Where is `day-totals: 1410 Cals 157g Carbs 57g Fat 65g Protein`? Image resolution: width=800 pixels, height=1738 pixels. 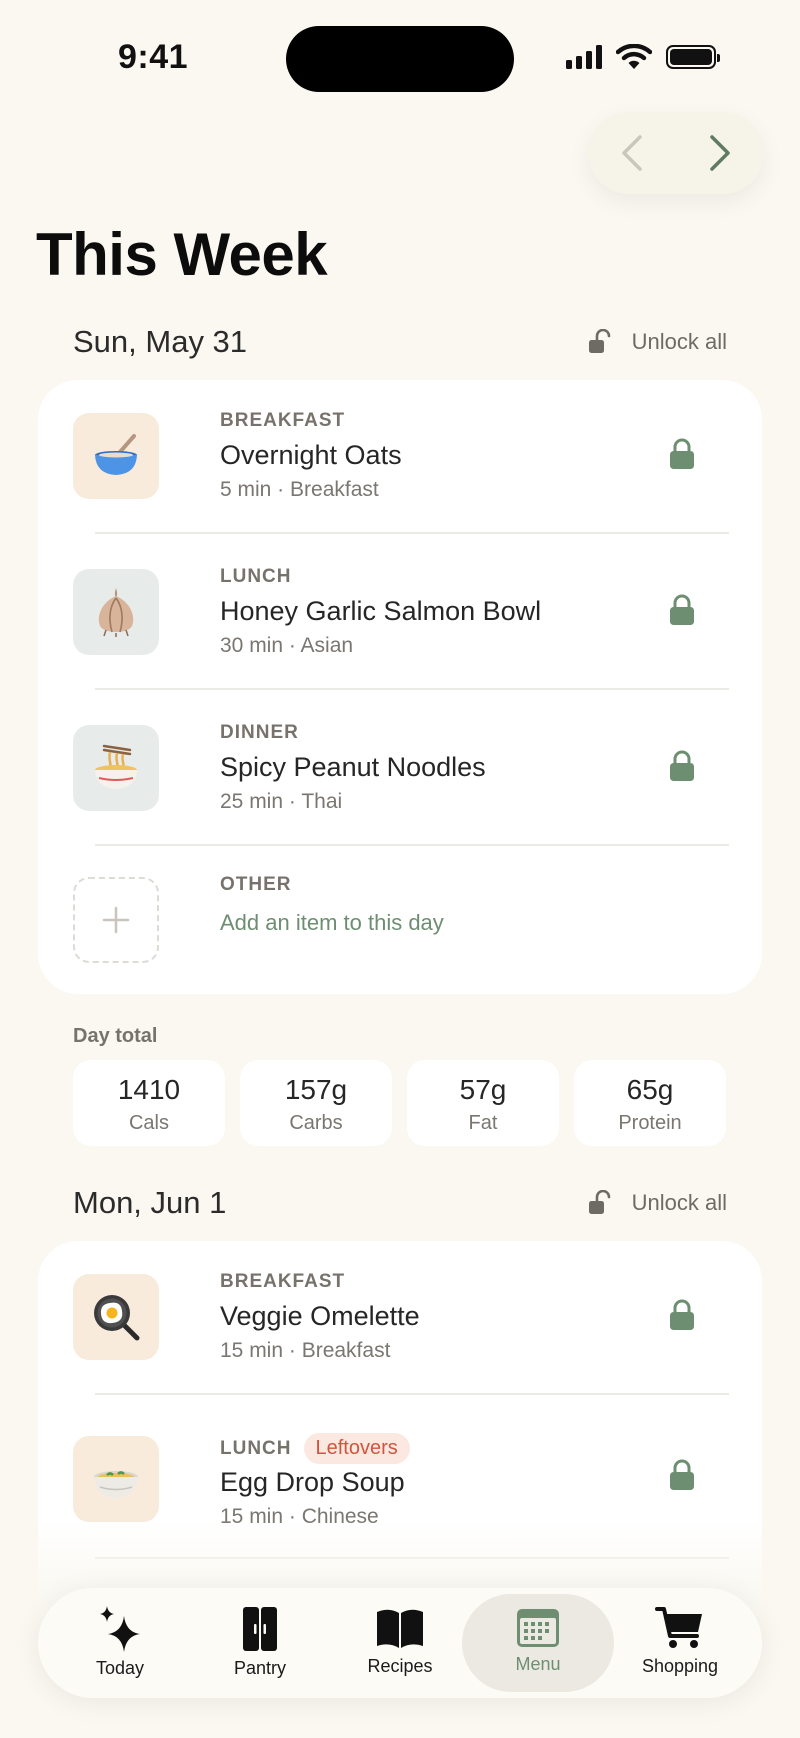
day-totals: 1410 Cals 157g Carbs 57g Fat 65g Protein is located at coordinates (399, 1103).